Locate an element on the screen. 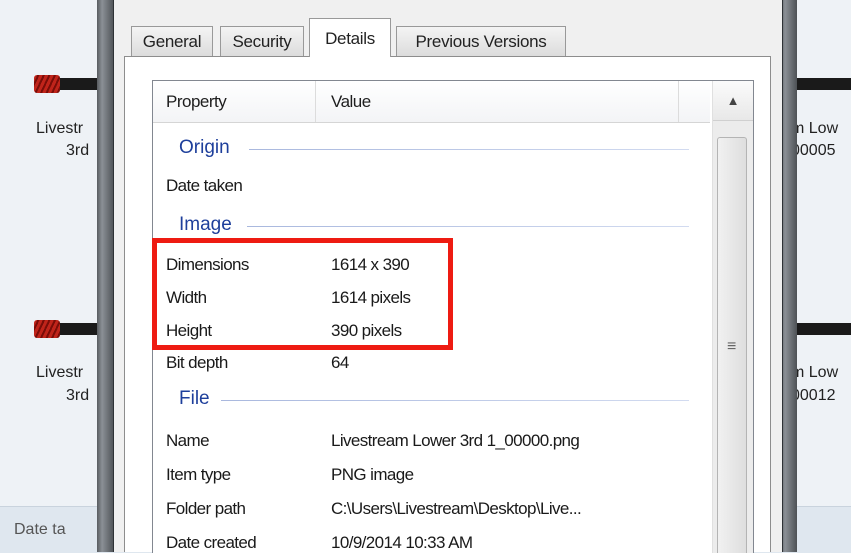 Image resolution: width=851 pixels, height=553 pixels. tab-general: General is located at coordinates (172, 41).